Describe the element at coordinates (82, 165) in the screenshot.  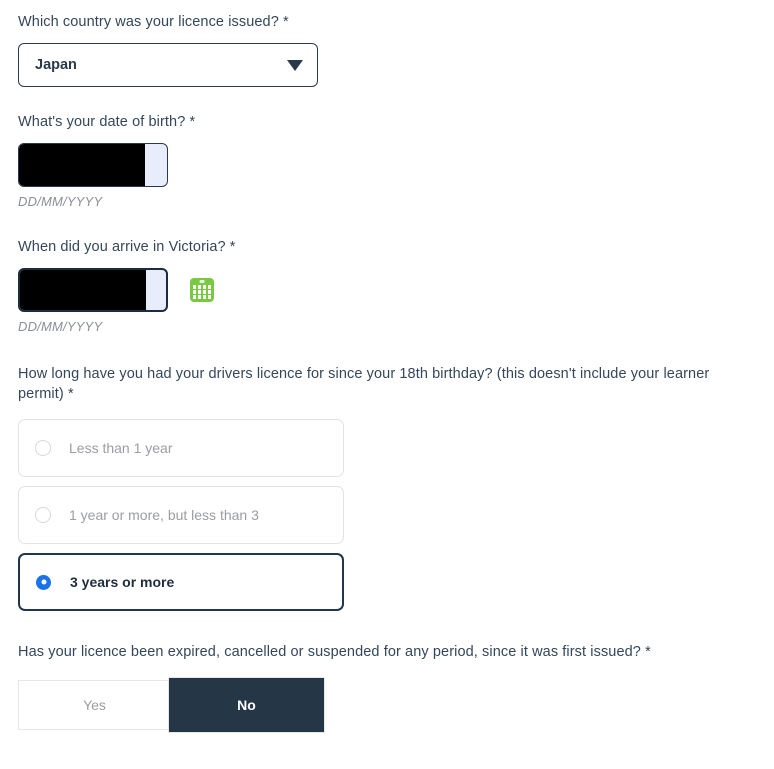
I see `dob-redaction-overlay` at that location.